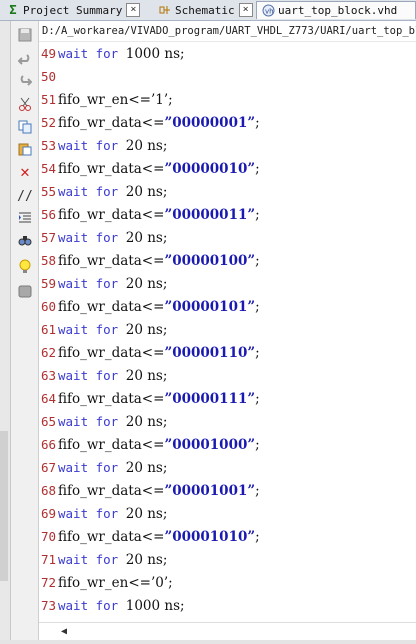 Image resolution: width=416 pixels, height=644 pixels. I want to click on code-line: 64 fifo_wr_data<=”00000111”;, so click(227, 398).